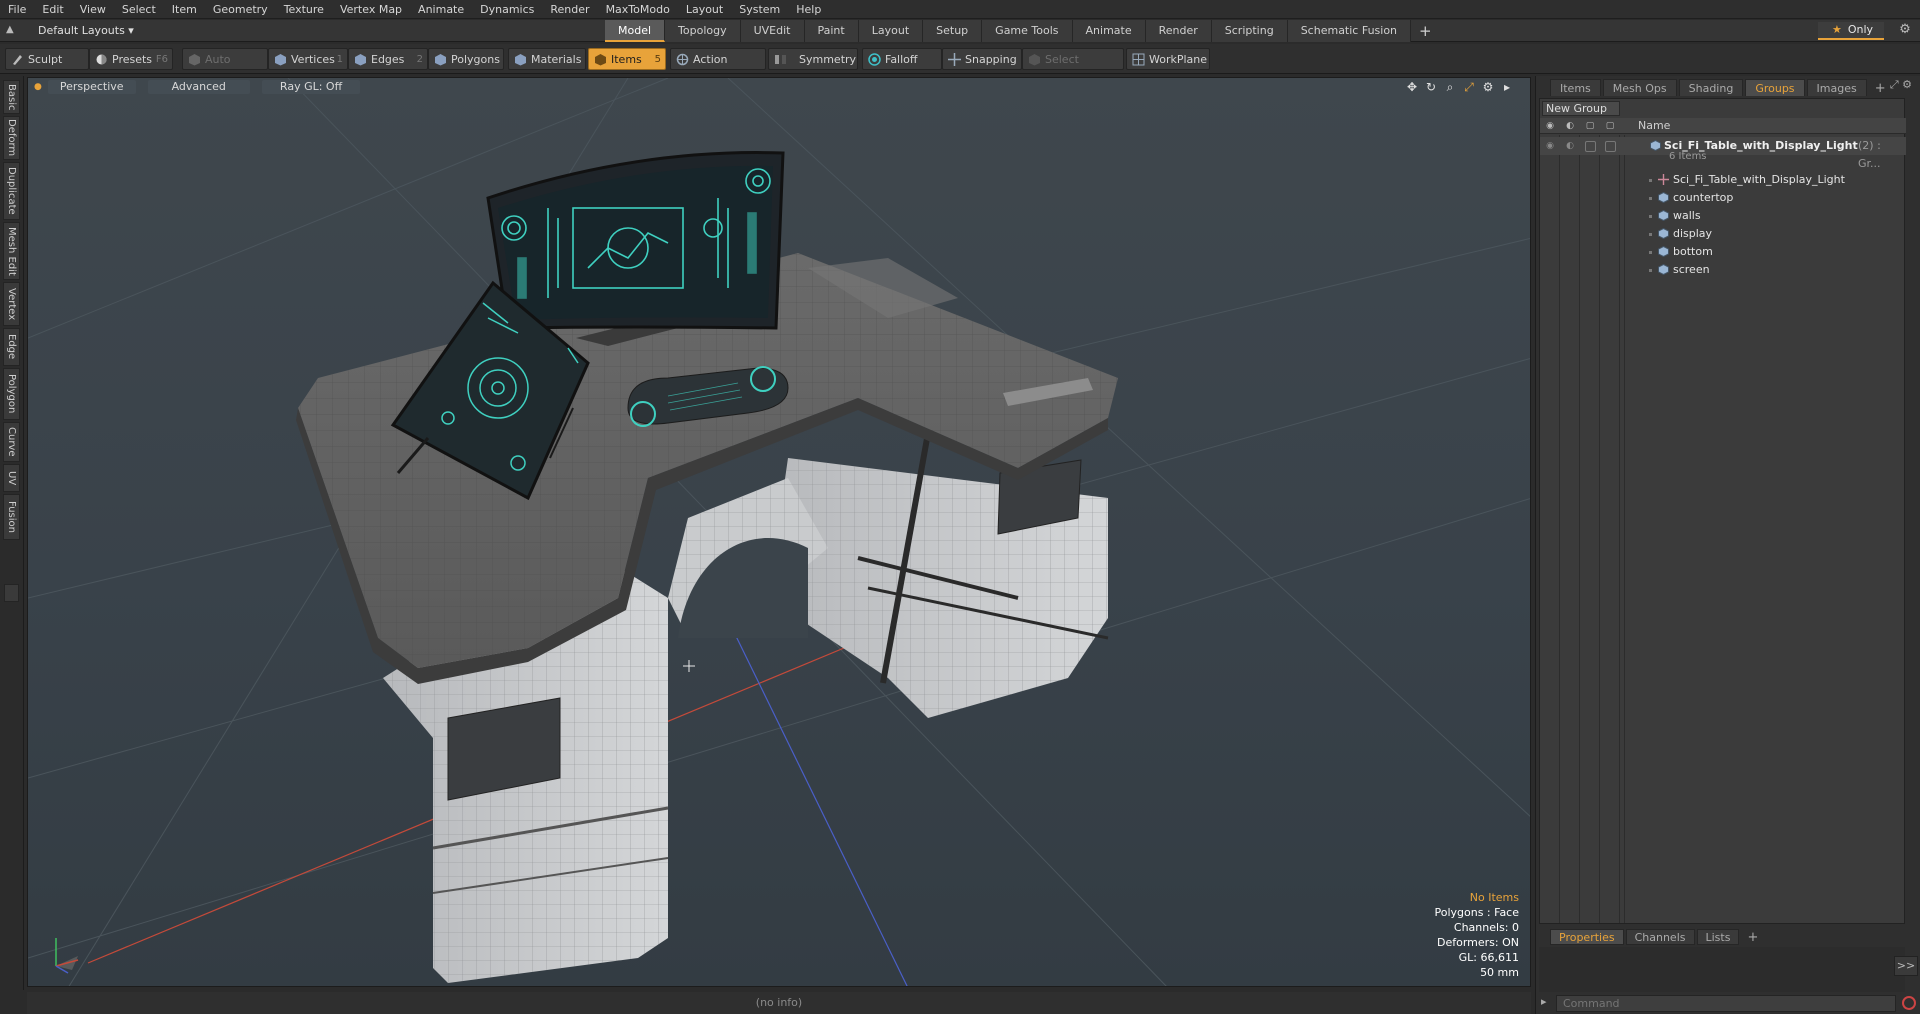 Image resolution: width=1920 pixels, height=1014 pixels. What do you see at coordinates (1544, 1001) in the screenshot?
I see `command-history-icon: ▸` at bounding box center [1544, 1001].